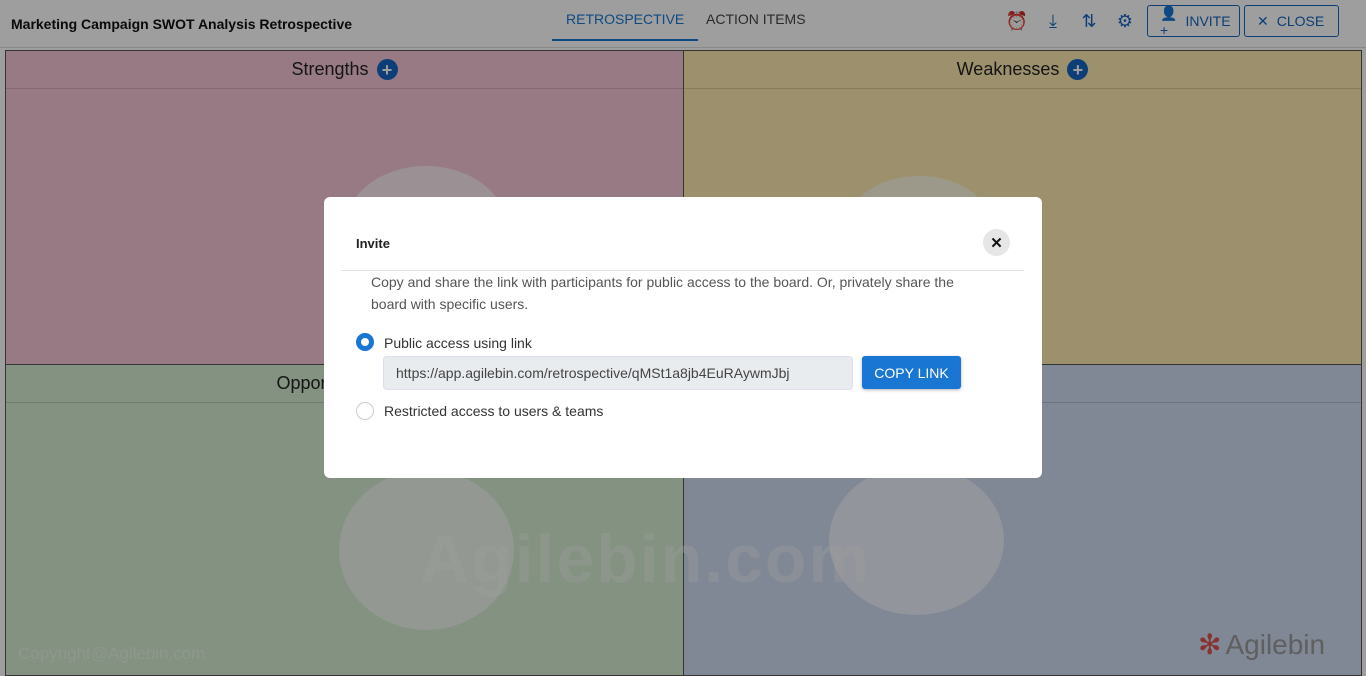 The height and width of the screenshot is (676, 1366). I want to click on close-icon: ✕, so click(996, 243).